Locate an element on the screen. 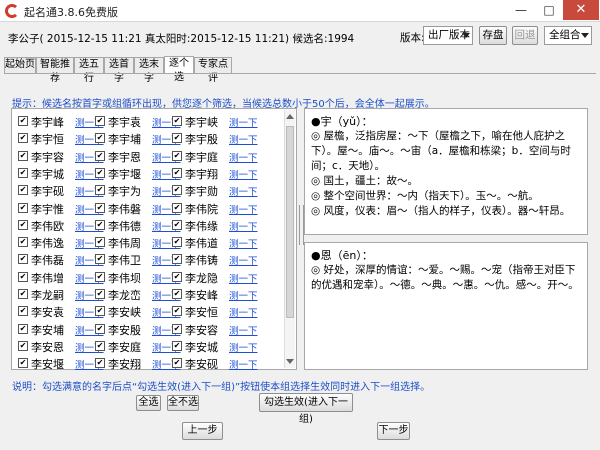  undo-button: 回退 is located at coordinates (525, 35).